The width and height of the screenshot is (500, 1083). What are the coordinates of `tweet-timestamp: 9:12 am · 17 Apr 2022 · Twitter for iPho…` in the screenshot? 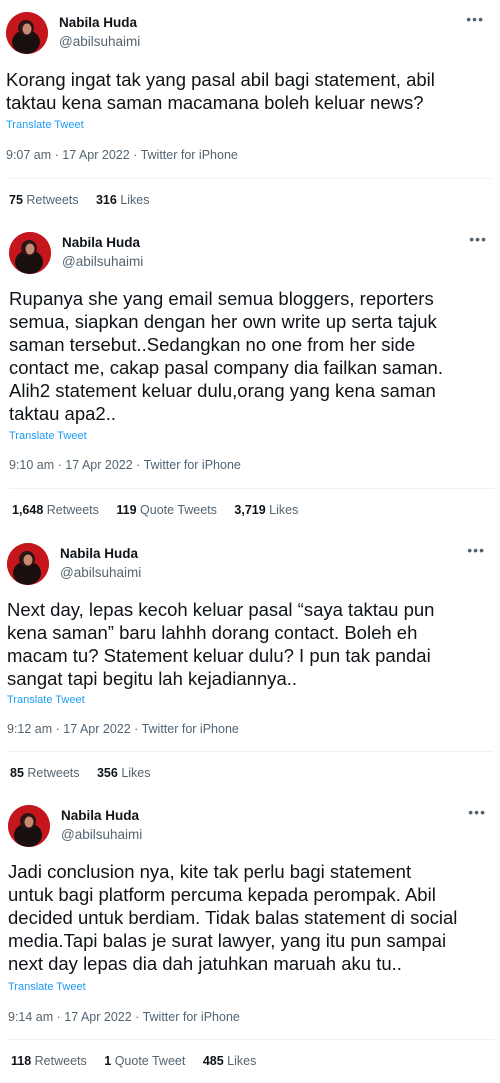 It's located at (123, 729).